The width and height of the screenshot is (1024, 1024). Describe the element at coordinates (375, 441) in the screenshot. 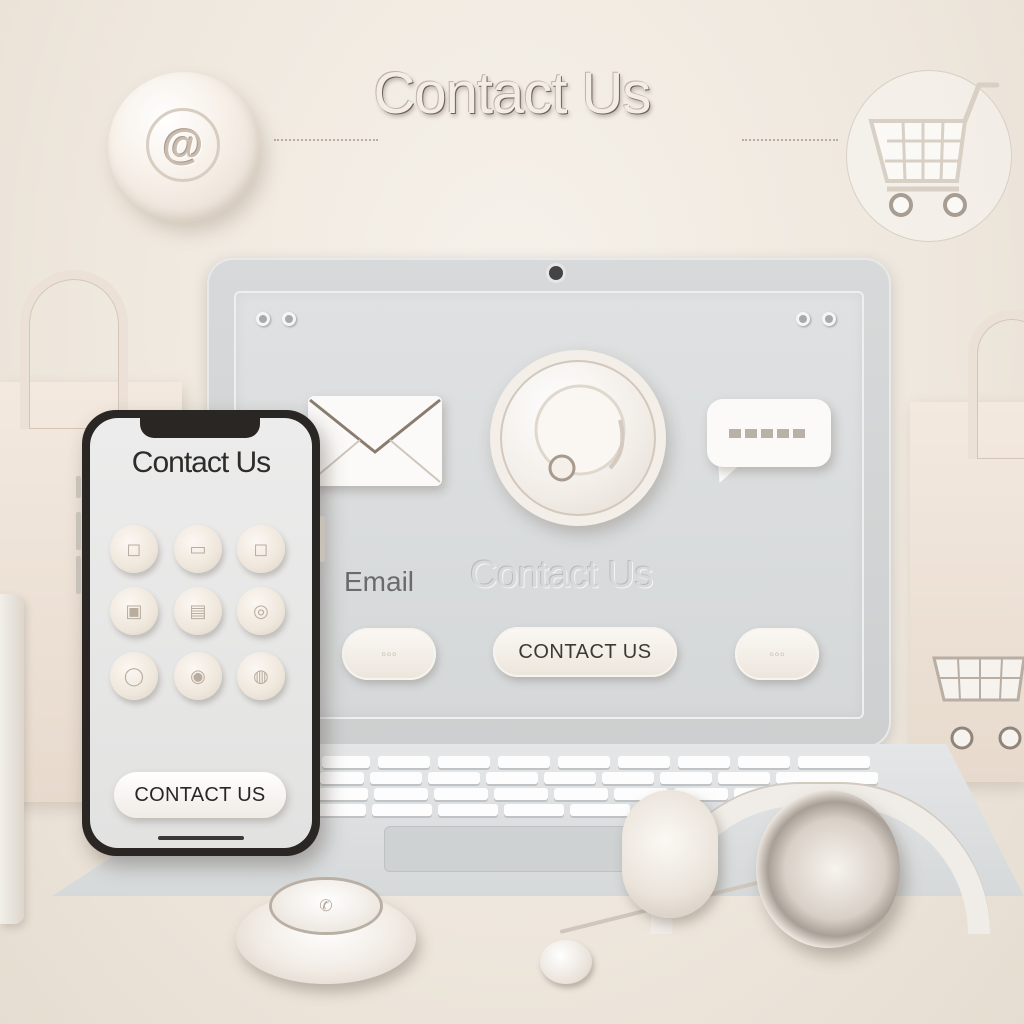

I see `envelope-icon` at that location.